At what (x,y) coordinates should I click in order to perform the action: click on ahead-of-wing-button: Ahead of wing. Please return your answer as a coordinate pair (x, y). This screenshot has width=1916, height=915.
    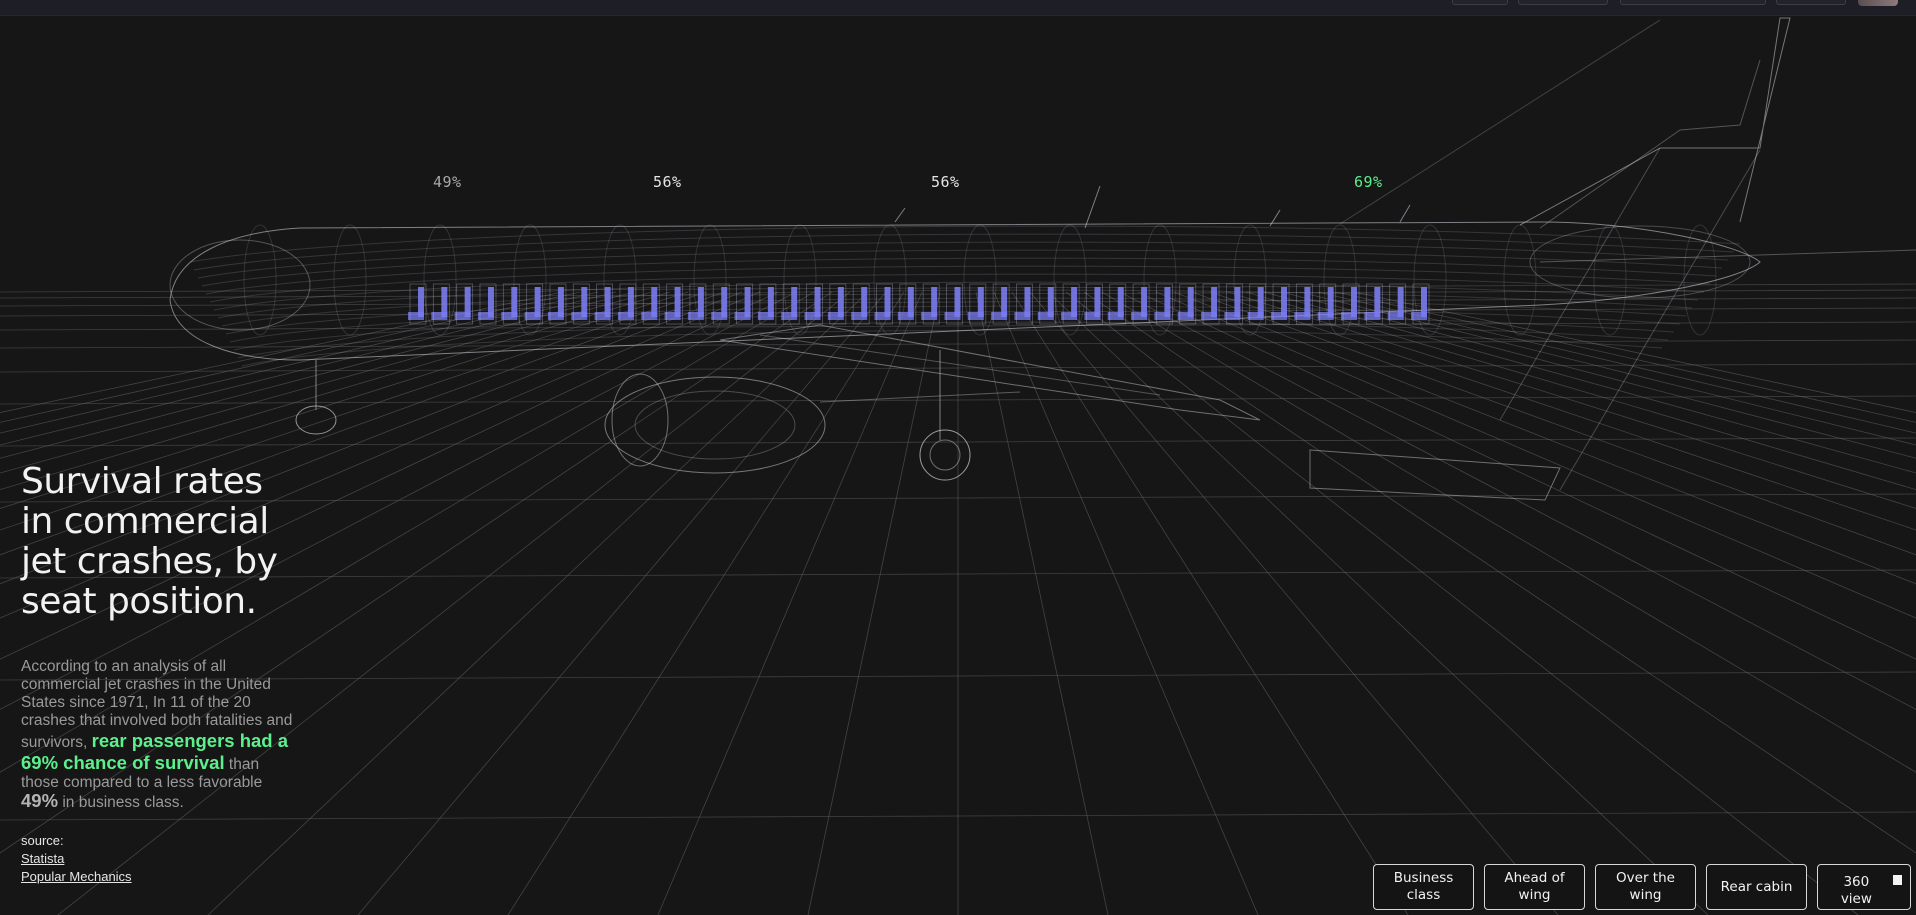
    Looking at the image, I should click on (1534, 887).